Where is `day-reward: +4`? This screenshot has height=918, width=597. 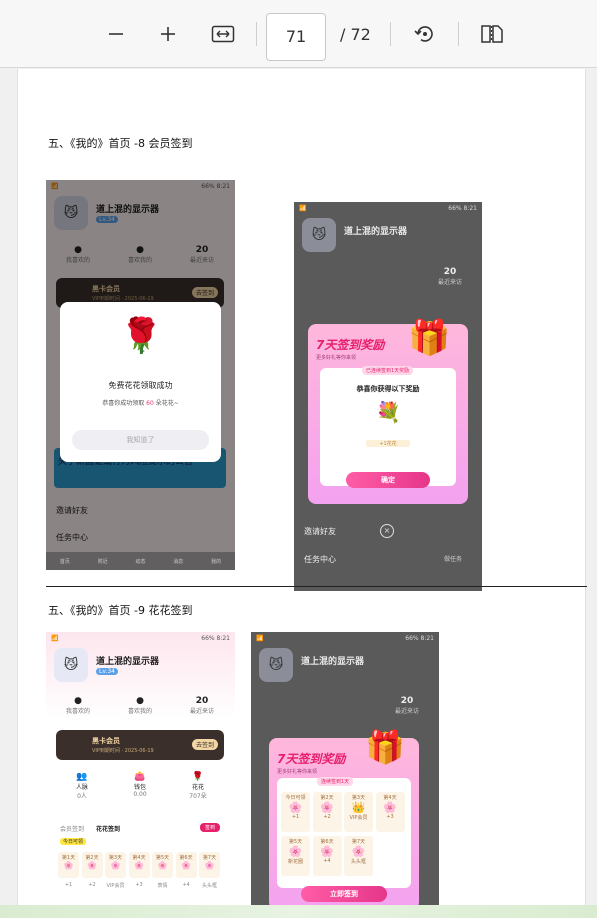 day-reward: +4 is located at coordinates (186, 885).